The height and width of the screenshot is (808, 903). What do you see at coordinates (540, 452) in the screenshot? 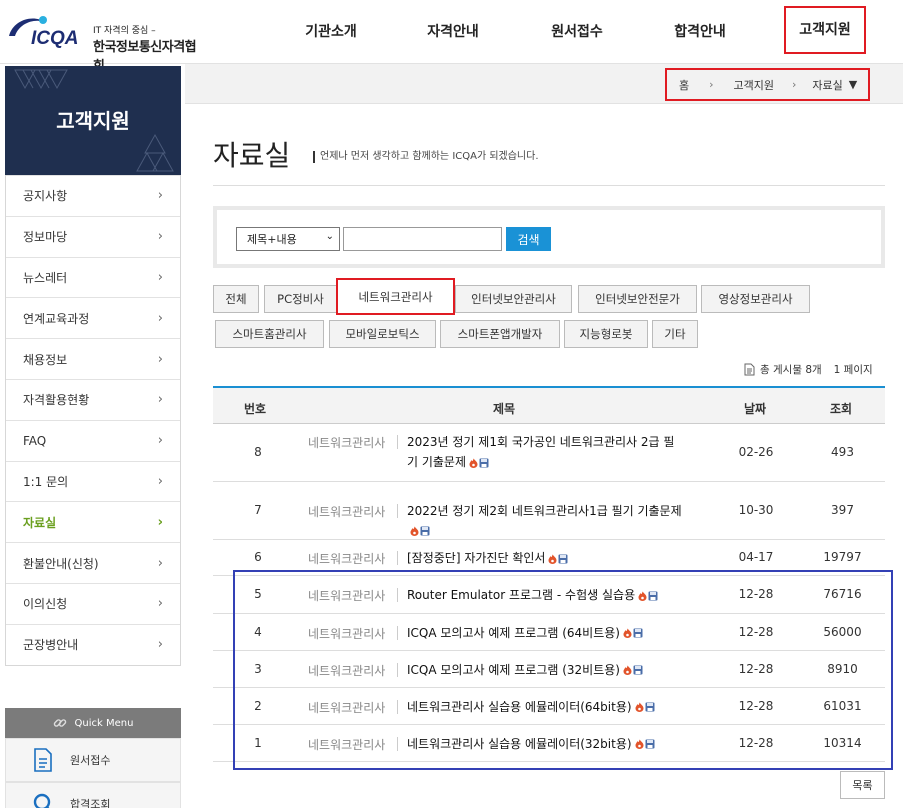
I see `post-title: 2023년 정기 제1회 국가공인 네트워크관리사 2급 필기 기출문제` at bounding box center [540, 452].